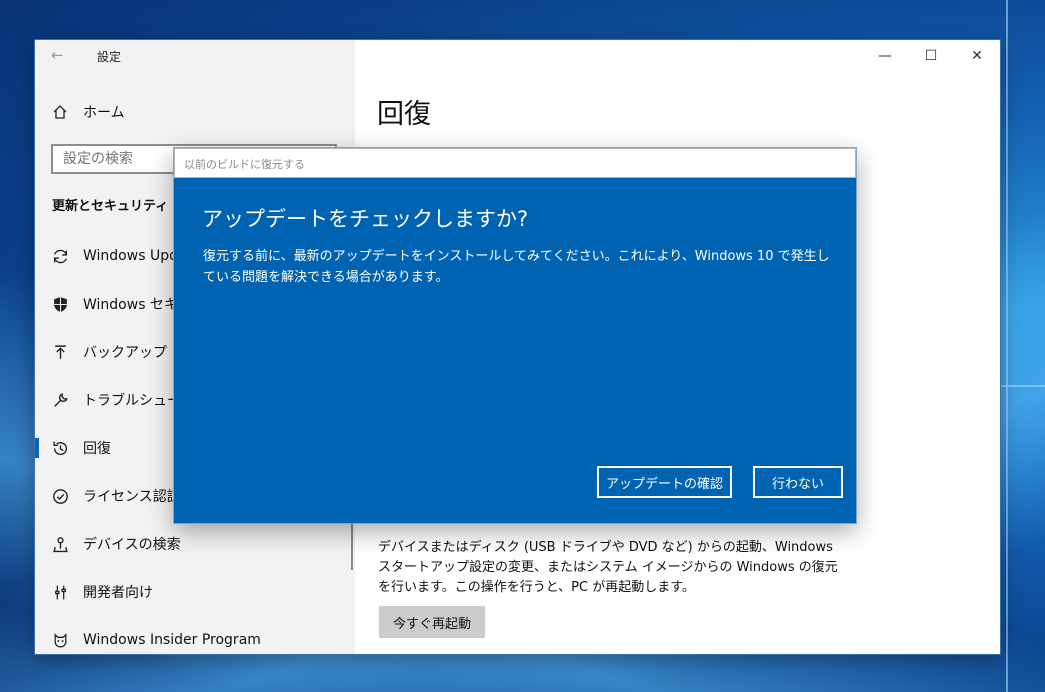  What do you see at coordinates (118, 593) in the screenshot?
I see `sidebar-item-label: 開発者向け` at bounding box center [118, 593].